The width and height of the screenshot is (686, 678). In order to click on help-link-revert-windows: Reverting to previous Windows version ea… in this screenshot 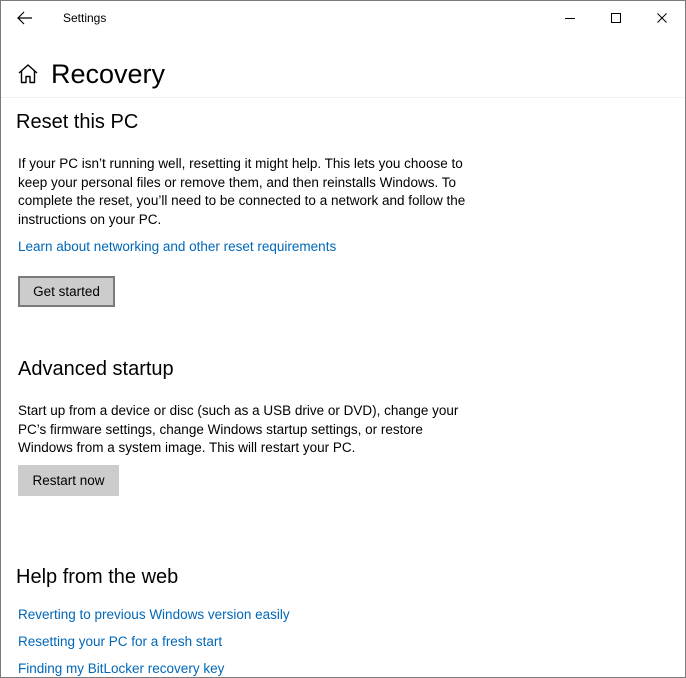, I will do `click(154, 615)`.